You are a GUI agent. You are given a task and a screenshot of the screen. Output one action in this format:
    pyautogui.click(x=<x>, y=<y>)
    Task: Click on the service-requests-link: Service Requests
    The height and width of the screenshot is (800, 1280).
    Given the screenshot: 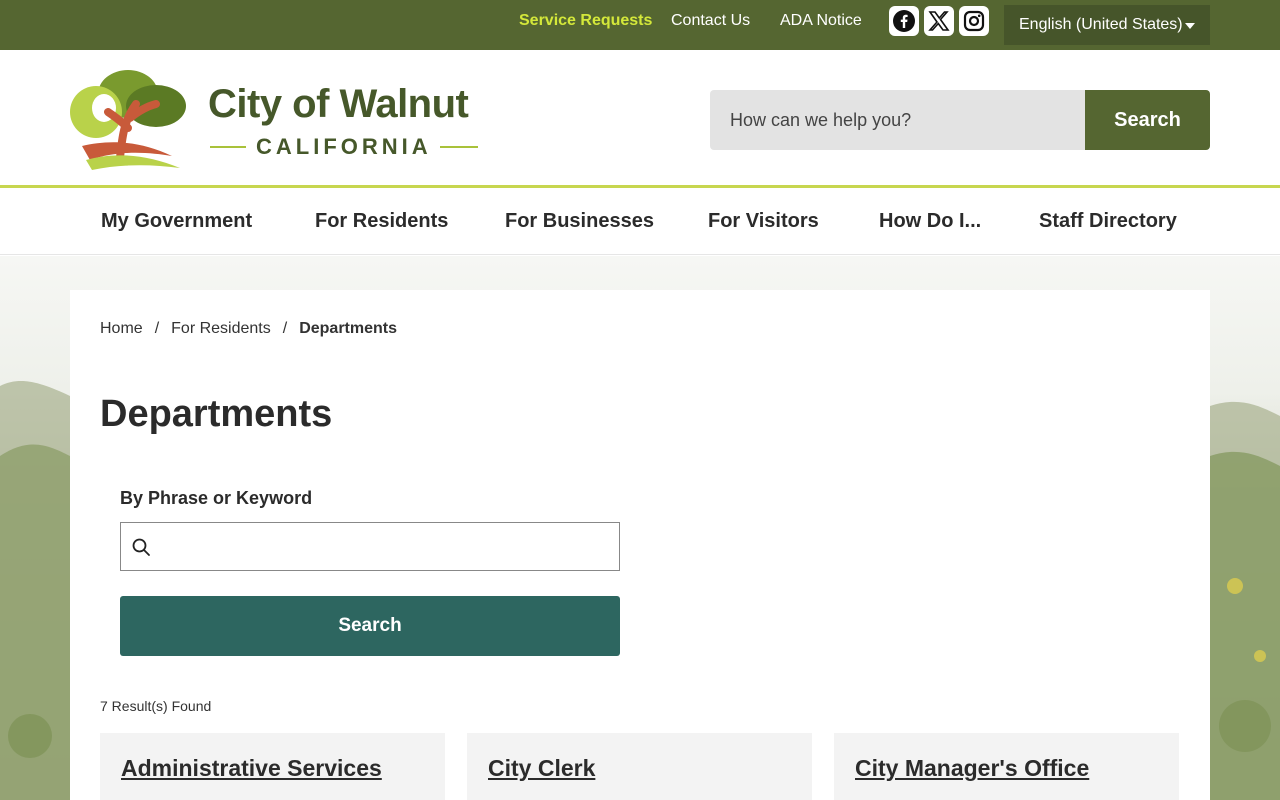 What is the action you would take?
    pyautogui.click(x=585, y=21)
    